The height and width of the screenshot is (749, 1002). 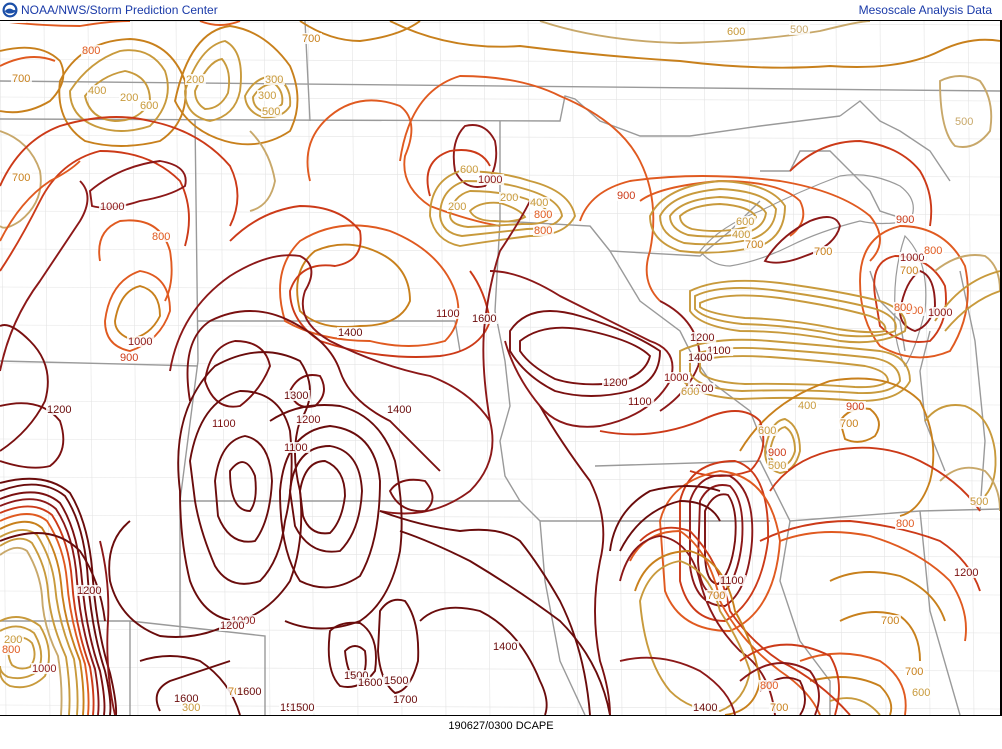 I want to click on contour-c1000, so click(x=506, y=311).